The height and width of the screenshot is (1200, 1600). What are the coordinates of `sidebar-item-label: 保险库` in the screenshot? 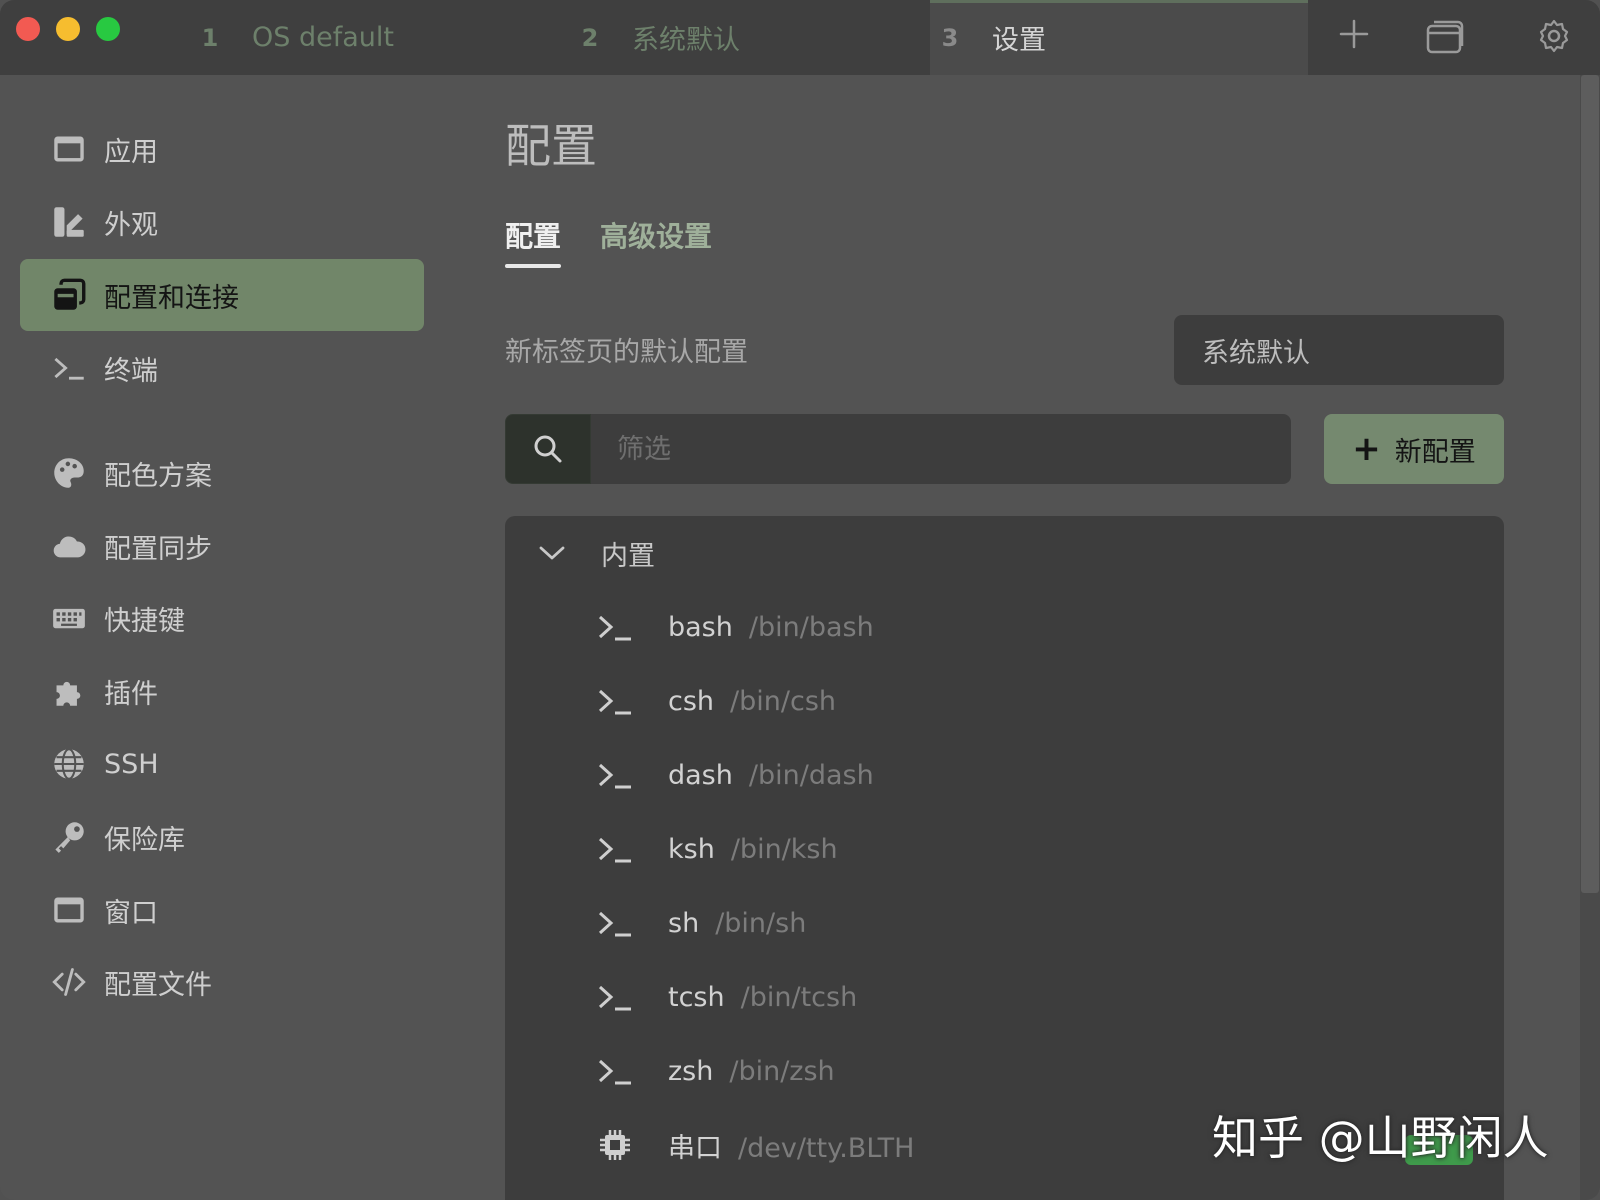 It's located at (144, 840).